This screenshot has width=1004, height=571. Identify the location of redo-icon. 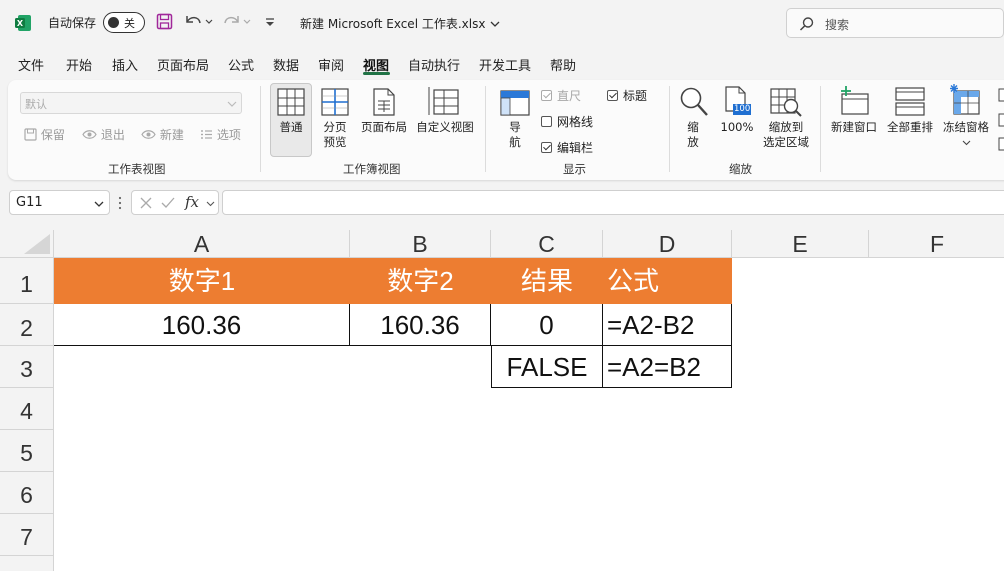
(237, 22).